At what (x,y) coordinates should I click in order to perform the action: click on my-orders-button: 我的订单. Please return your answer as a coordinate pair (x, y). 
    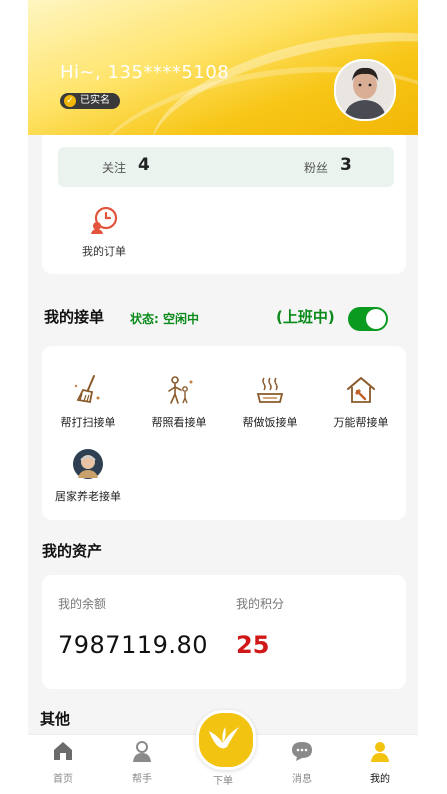
    Looking at the image, I should click on (104, 232).